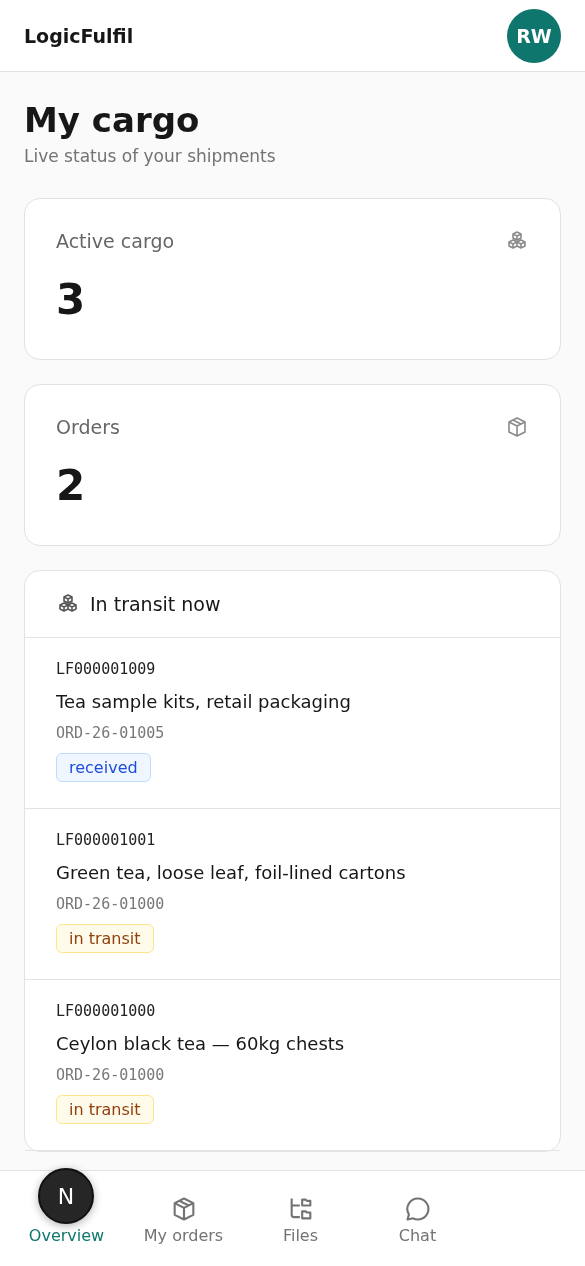  Describe the element at coordinates (417, 1209) in the screenshot. I see `chat-icon` at that location.